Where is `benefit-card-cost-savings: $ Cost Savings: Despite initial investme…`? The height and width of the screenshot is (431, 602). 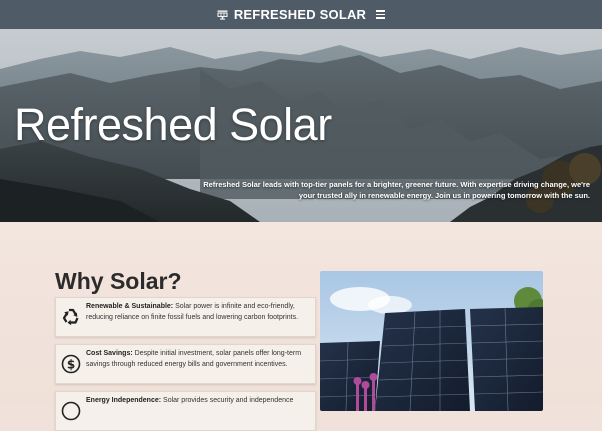 benefit-card-cost-savings: $ Cost Savings: Despite initial investme… is located at coordinates (185, 364).